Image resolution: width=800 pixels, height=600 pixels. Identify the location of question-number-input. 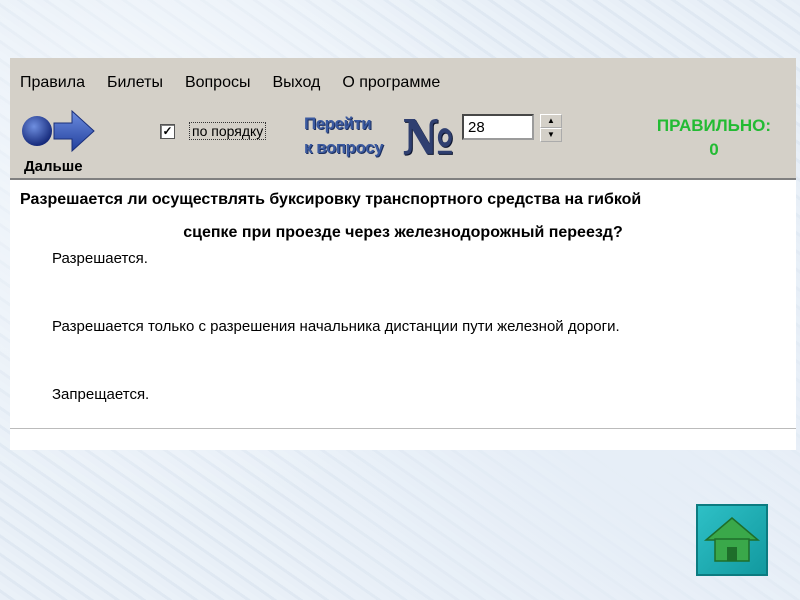
(498, 127).